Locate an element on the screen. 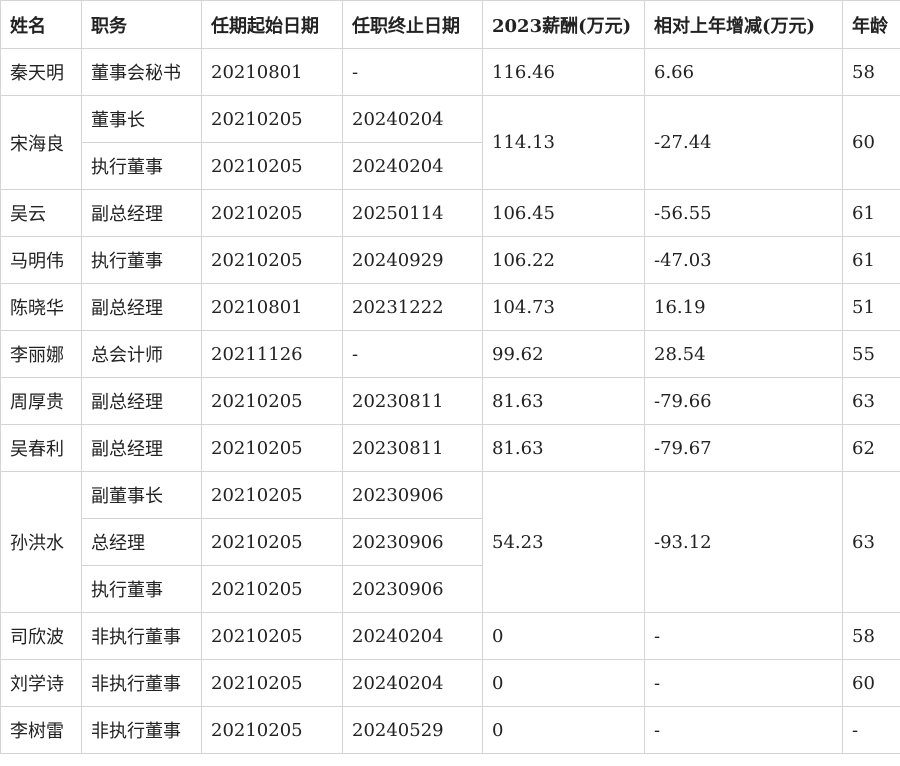  table-row: 吴春利 副总经理 20210205 20230811 81.63 -79.67 62 is located at coordinates (450, 448).